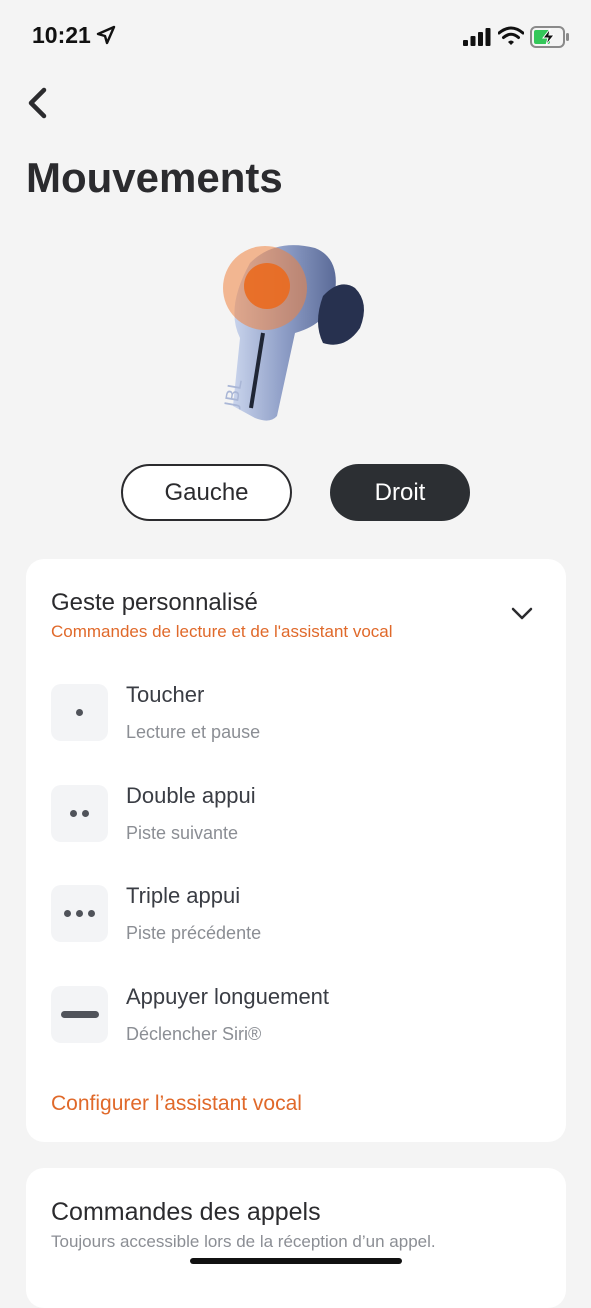 The height and width of the screenshot is (1308, 591). Describe the element at coordinates (296, 1261) in the screenshot. I see `home-indicator` at that location.